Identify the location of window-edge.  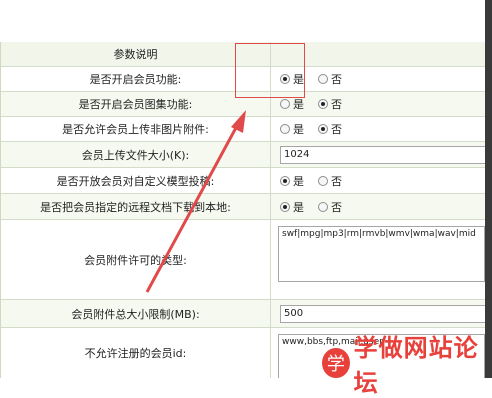
(488, 189).